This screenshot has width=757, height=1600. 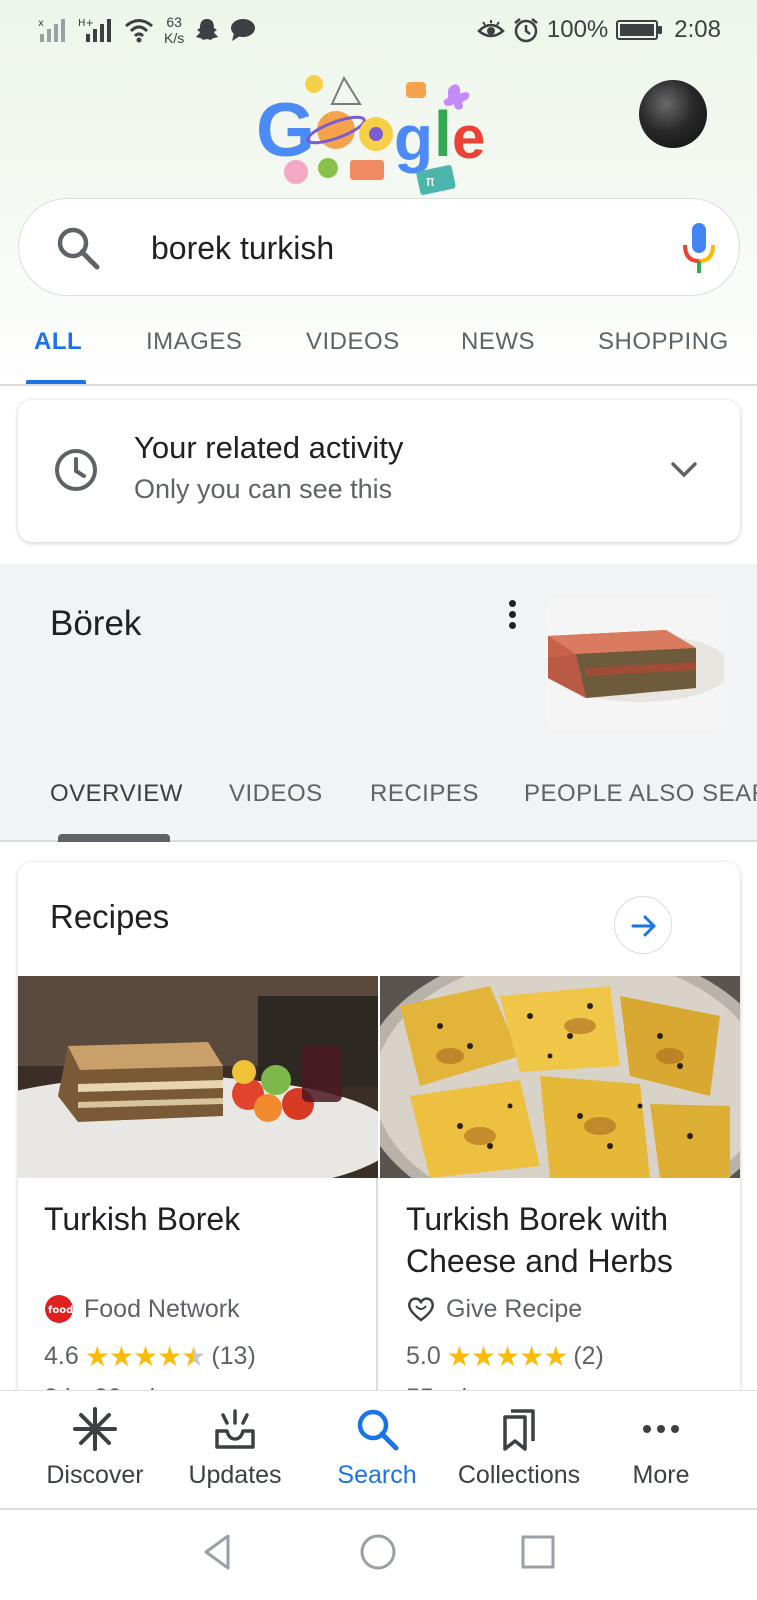 What do you see at coordinates (61, 1356) in the screenshot?
I see `rating-value: 4.6` at bounding box center [61, 1356].